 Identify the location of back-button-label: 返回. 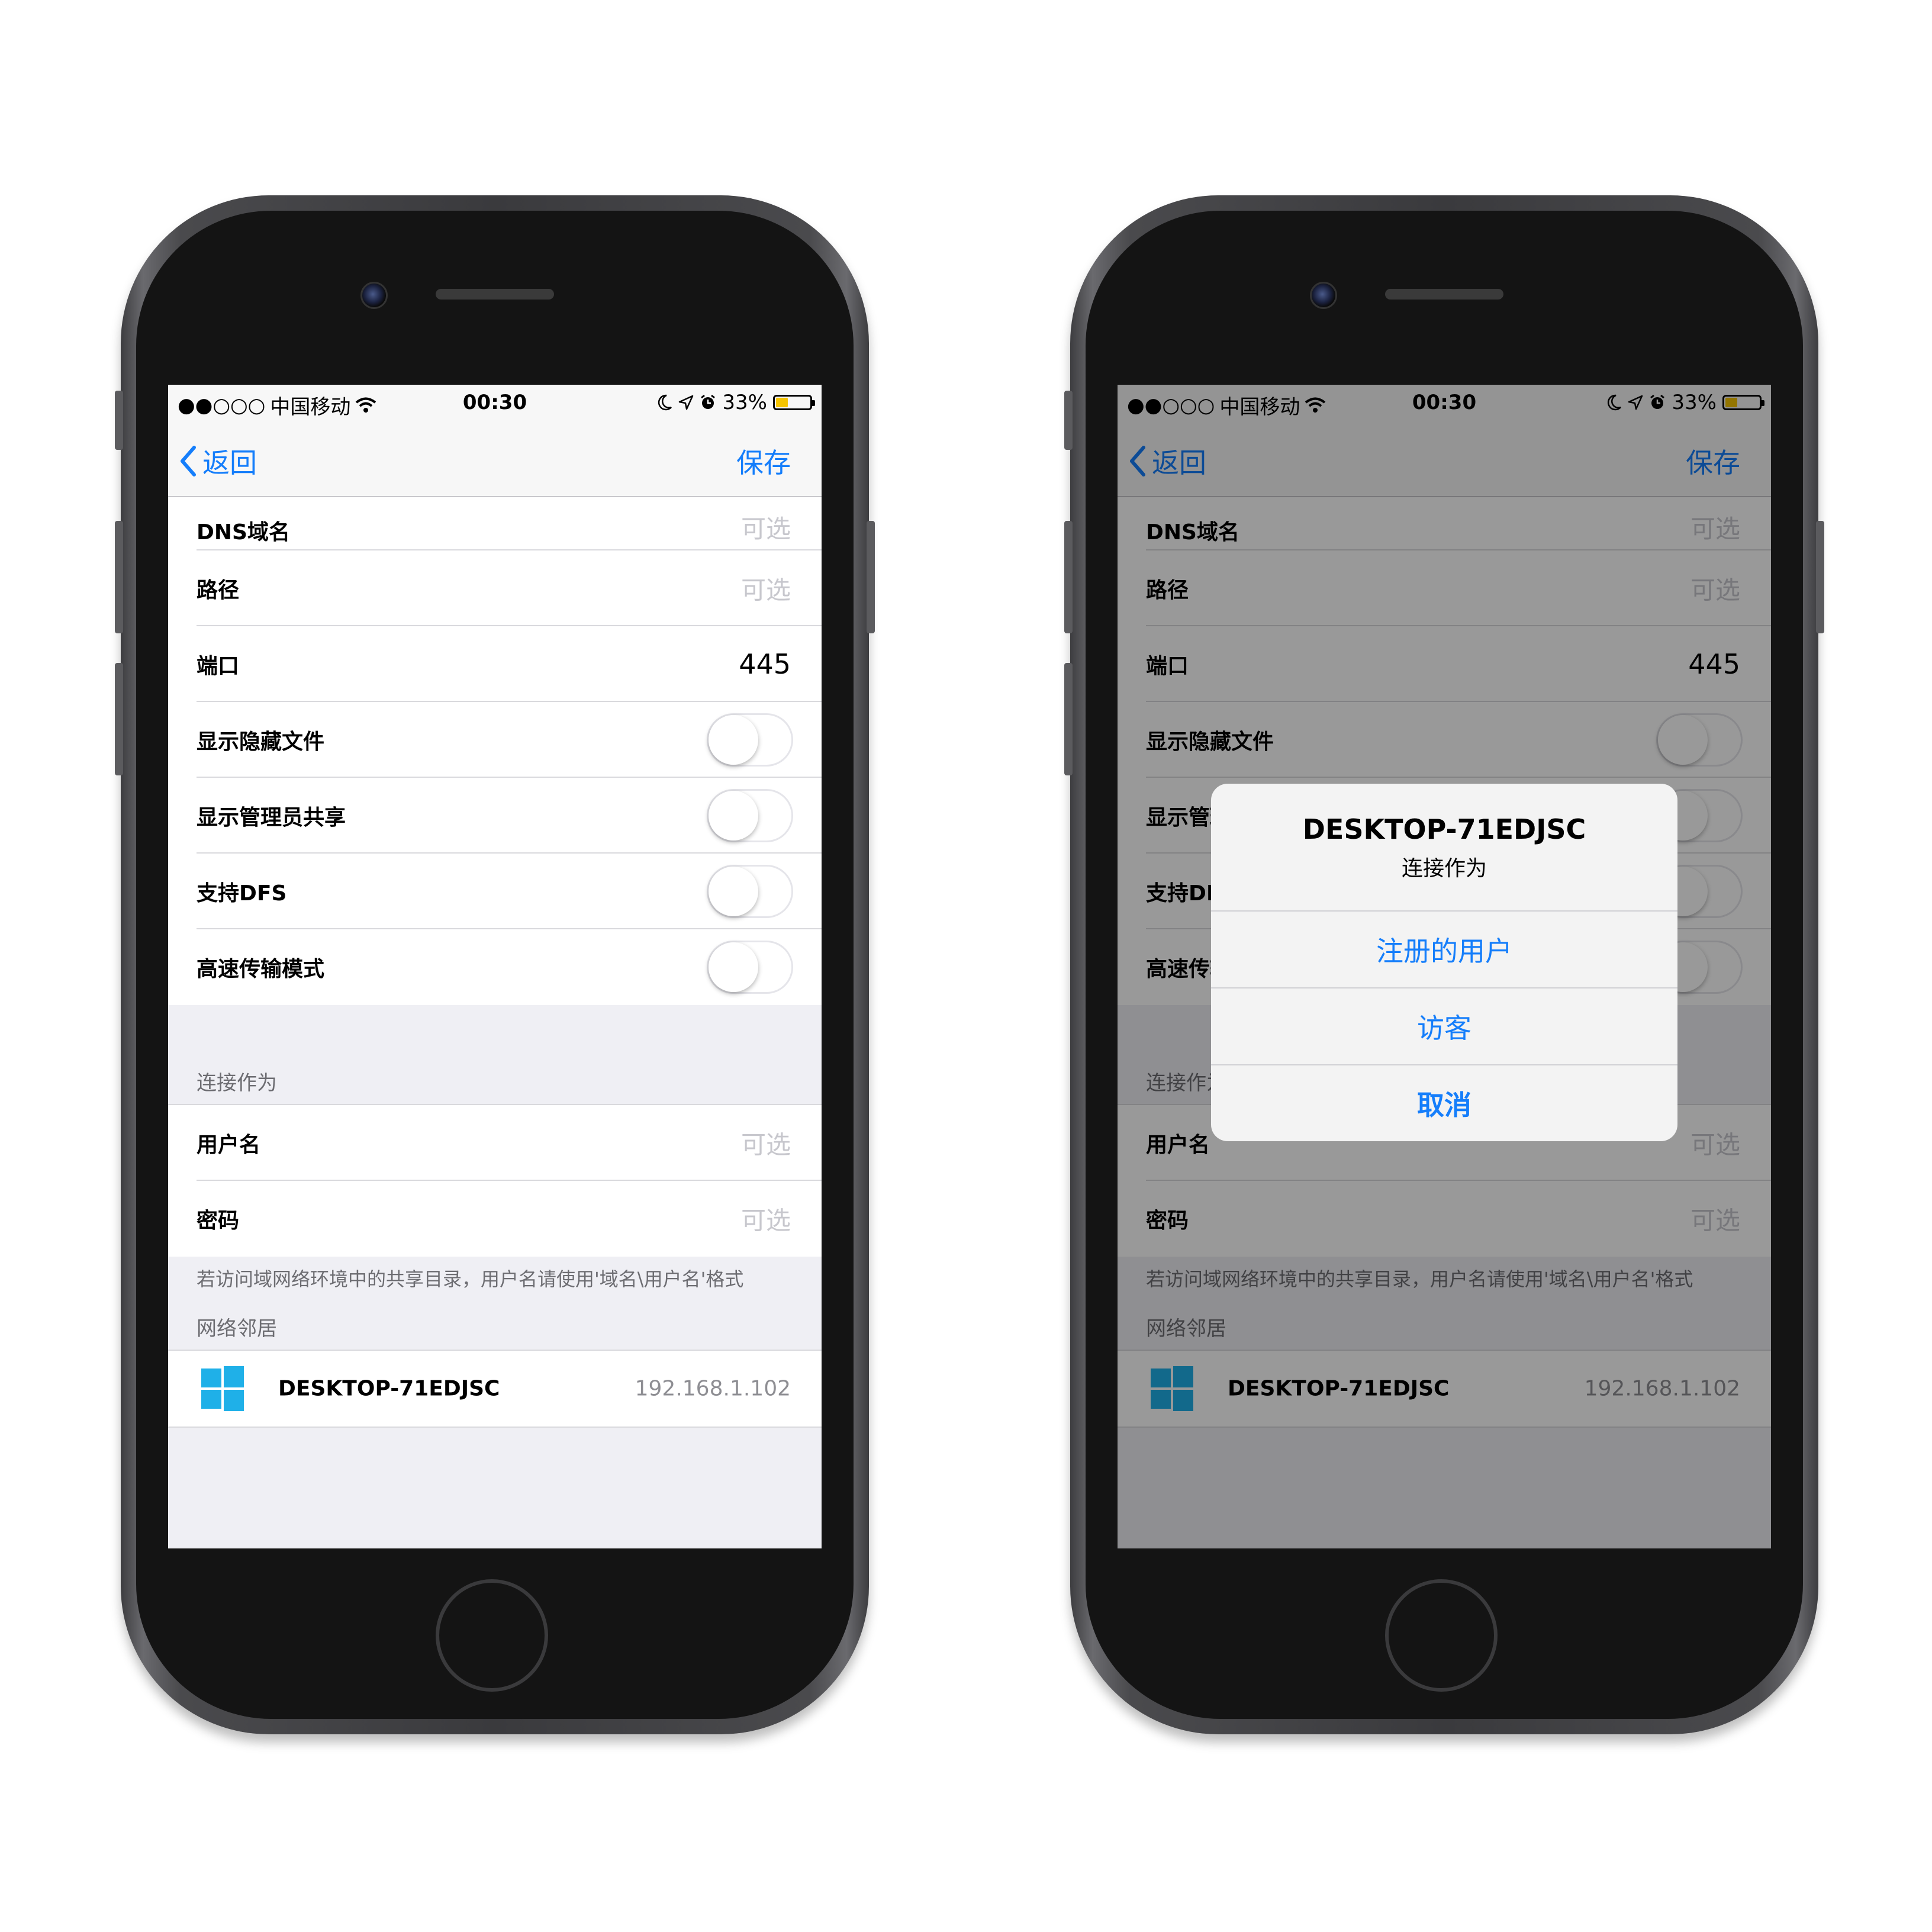
(230, 463).